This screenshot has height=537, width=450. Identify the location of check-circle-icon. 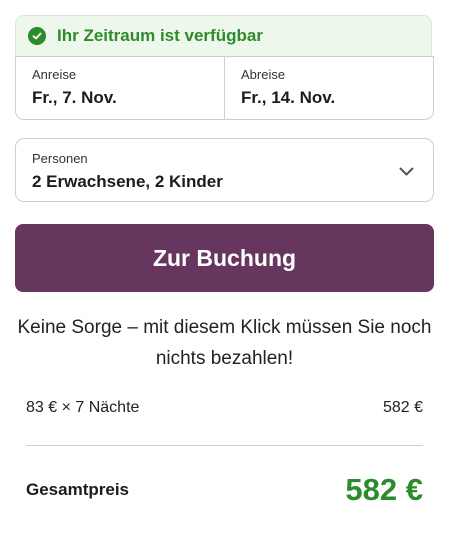
(37, 36).